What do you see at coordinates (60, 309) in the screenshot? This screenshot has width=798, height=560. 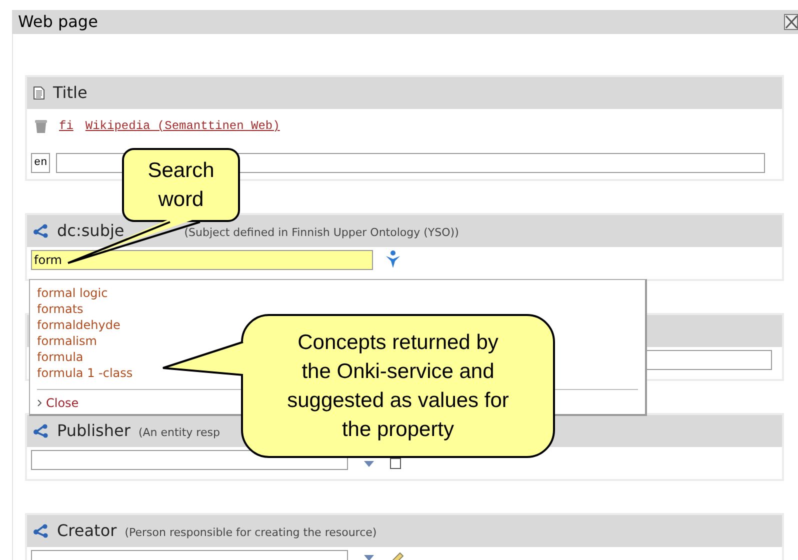 I see `suggestion-item: formats` at bounding box center [60, 309].